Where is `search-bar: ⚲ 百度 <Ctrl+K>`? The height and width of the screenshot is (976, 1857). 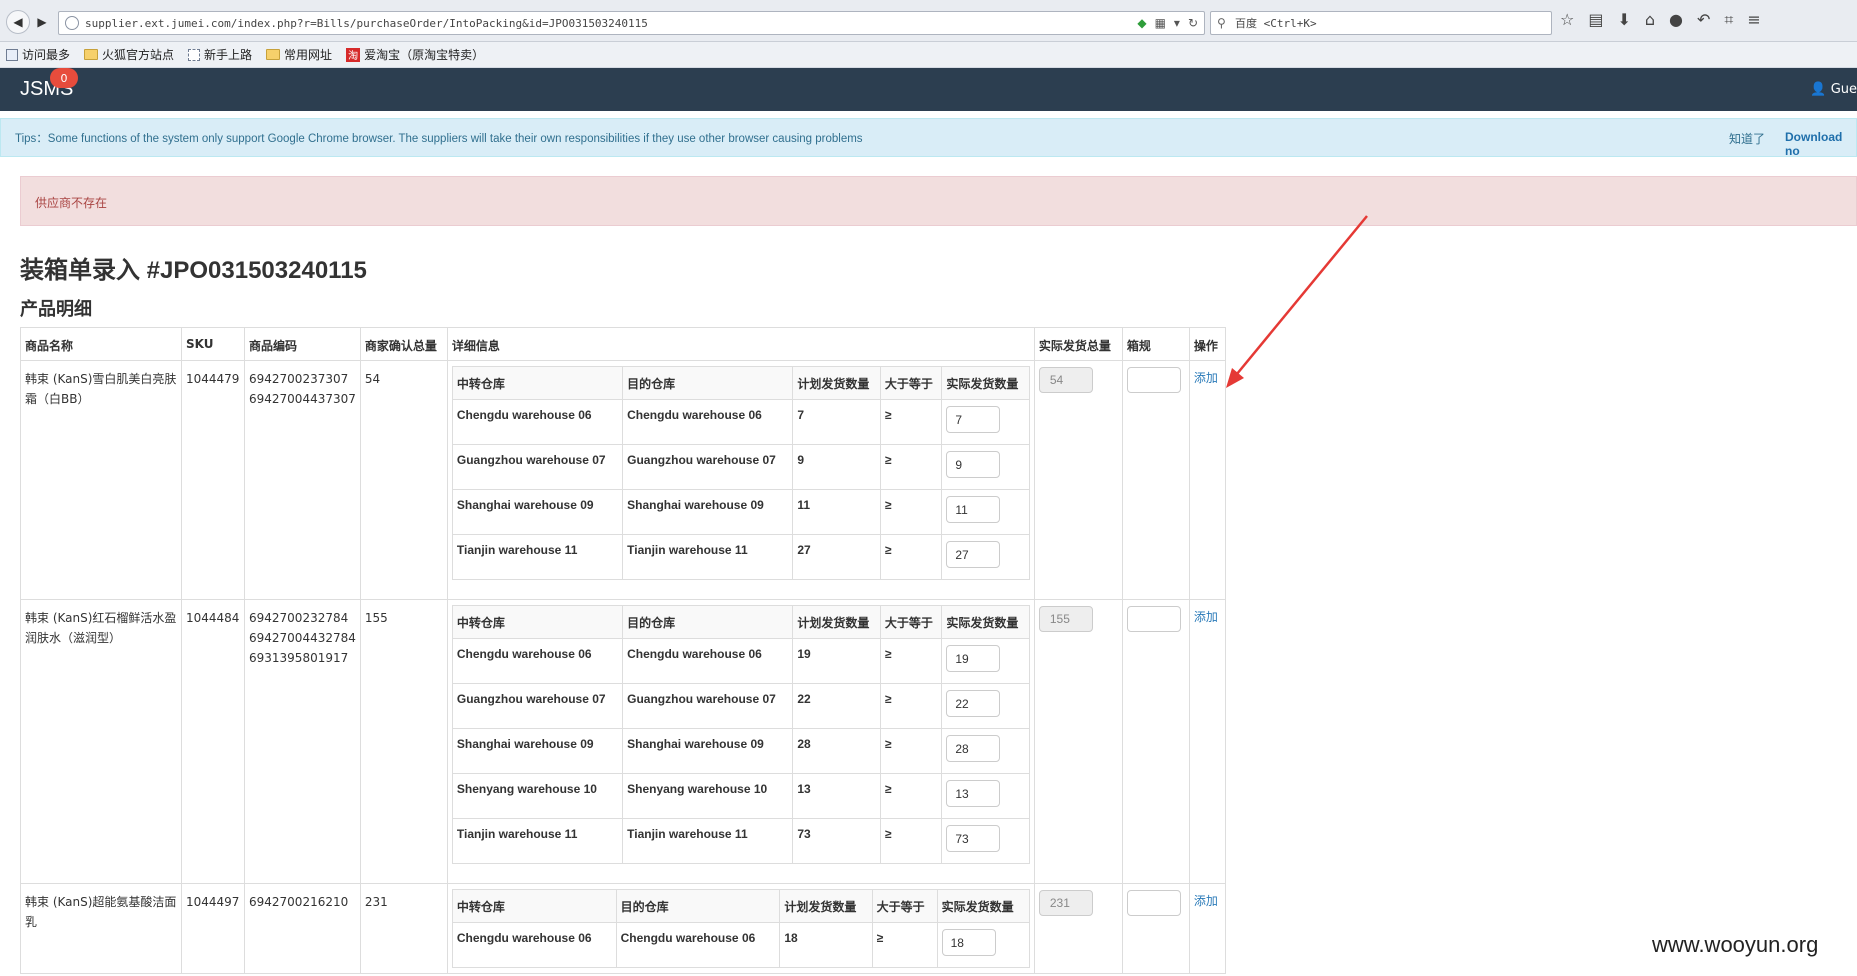 search-bar: ⚲ 百度 <Ctrl+K> is located at coordinates (1381, 23).